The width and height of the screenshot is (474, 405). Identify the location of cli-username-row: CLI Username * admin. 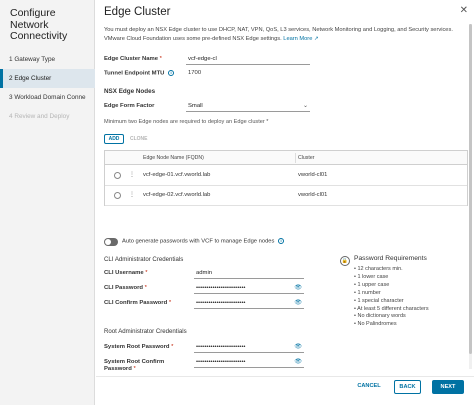
(224, 273).